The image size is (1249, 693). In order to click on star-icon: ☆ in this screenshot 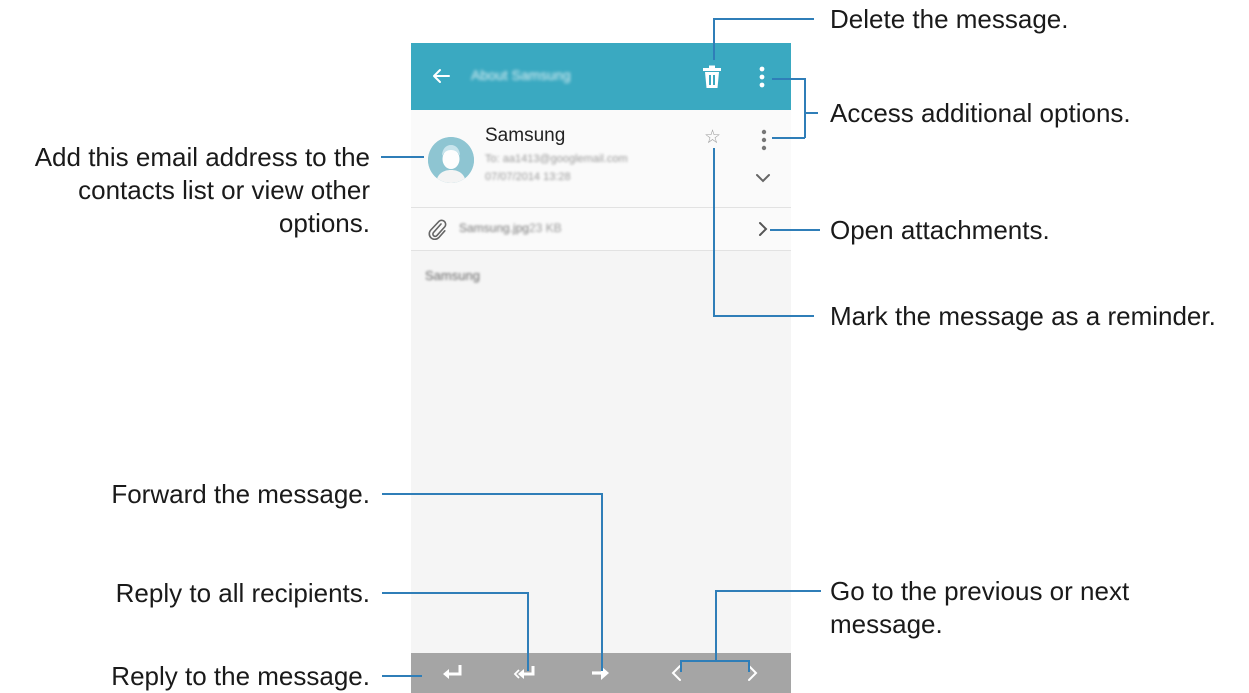, I will do `click(712, 138)`.